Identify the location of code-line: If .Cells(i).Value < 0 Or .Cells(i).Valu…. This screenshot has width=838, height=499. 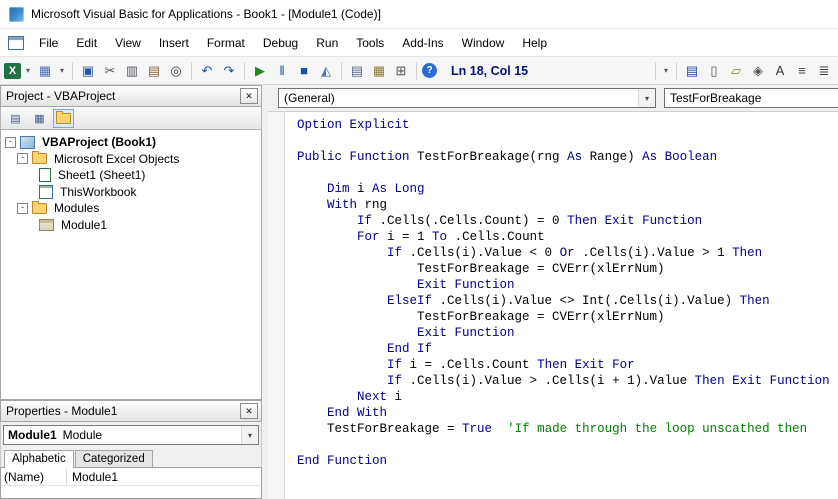
(567, 253).